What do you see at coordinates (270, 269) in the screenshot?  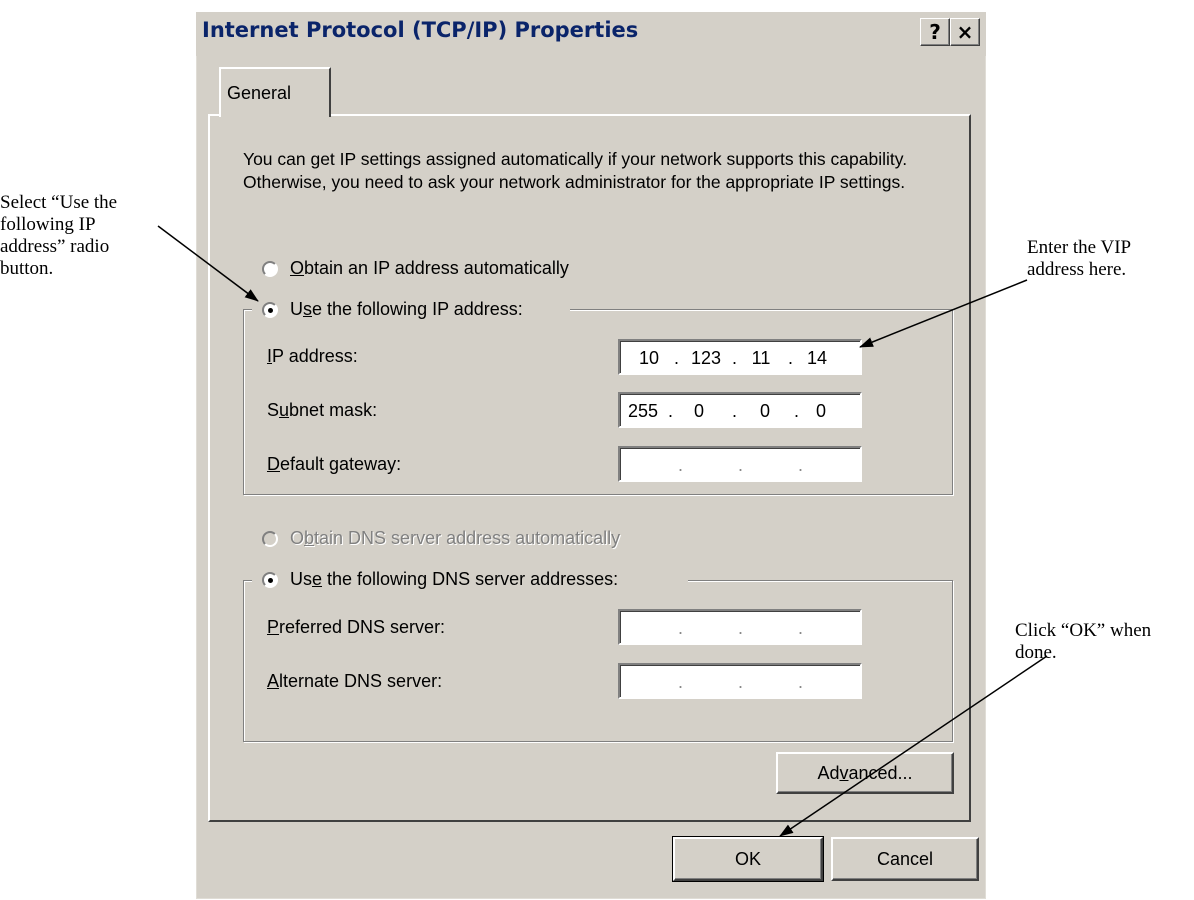 I see `radio-obtain-ip-automatically` at bounding box center [270, 269].